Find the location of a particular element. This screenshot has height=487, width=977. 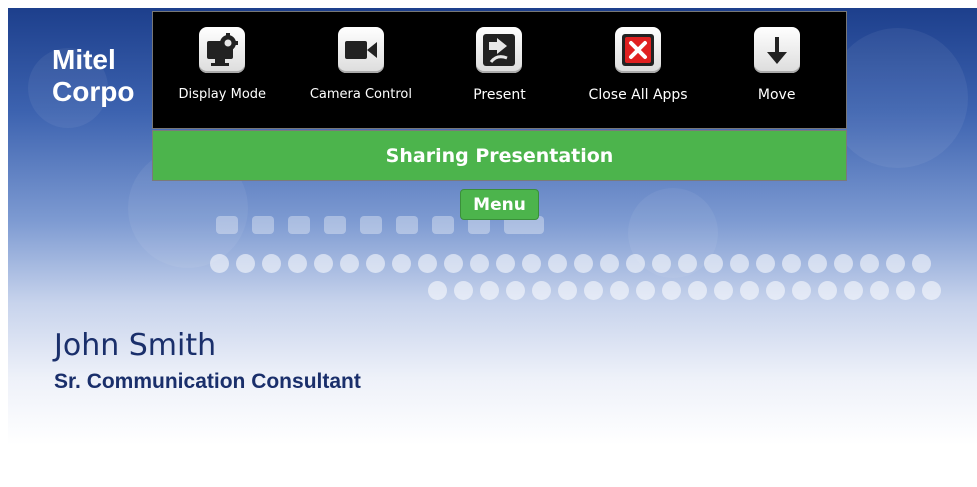

person-name: John Smith is located at coordinates (135, 345).